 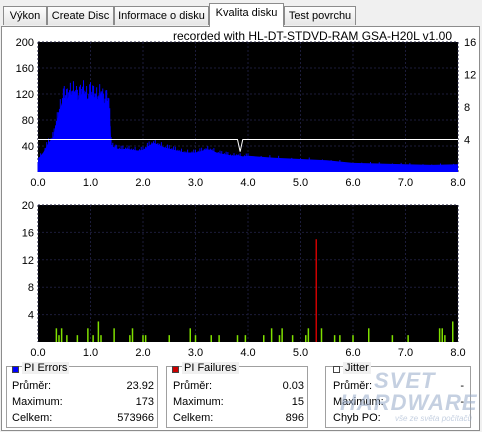 What do you see at coordinates (193, 418) in the screenshot?
I see `pi-failures-total-label: Celkem:` at bounding box center [193, 418].